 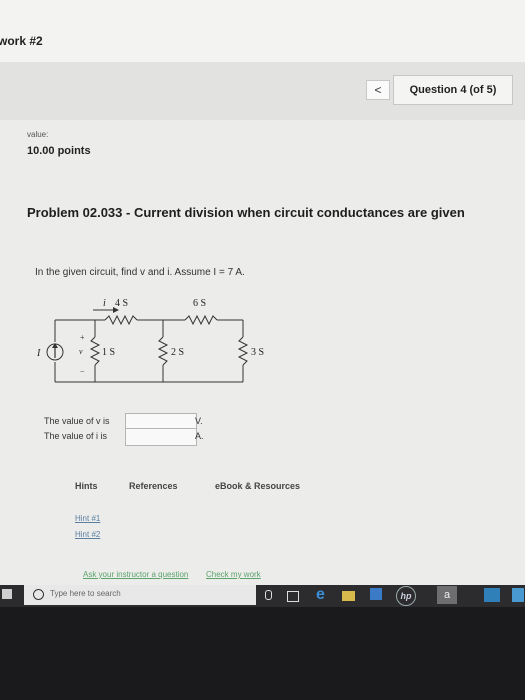 I want to click on previous-question-button: <, so click(x=378, y=90).